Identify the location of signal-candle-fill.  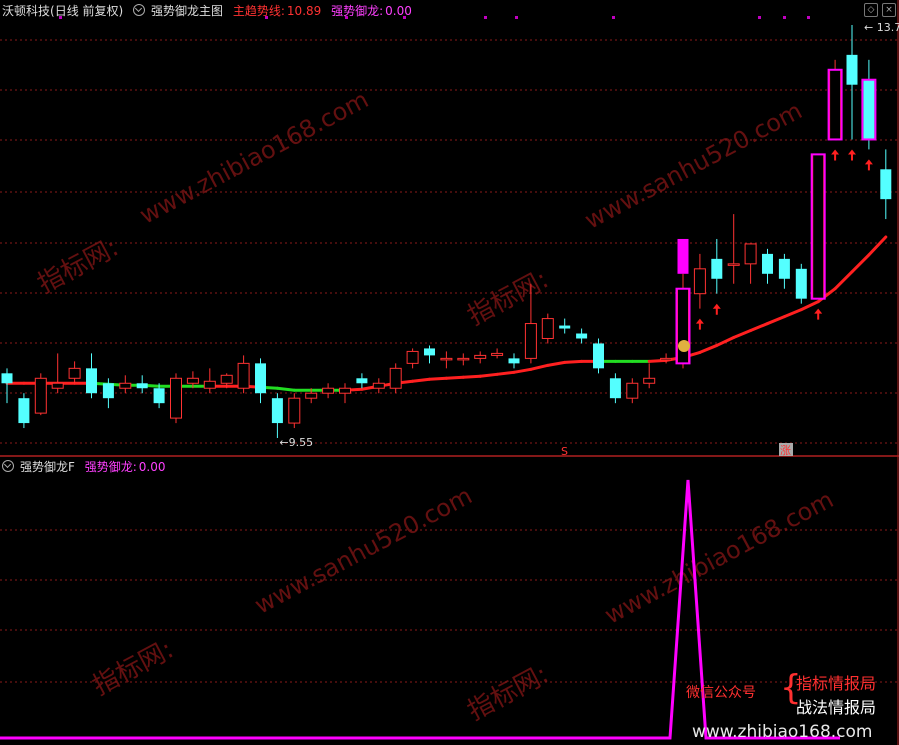
(683, 256).